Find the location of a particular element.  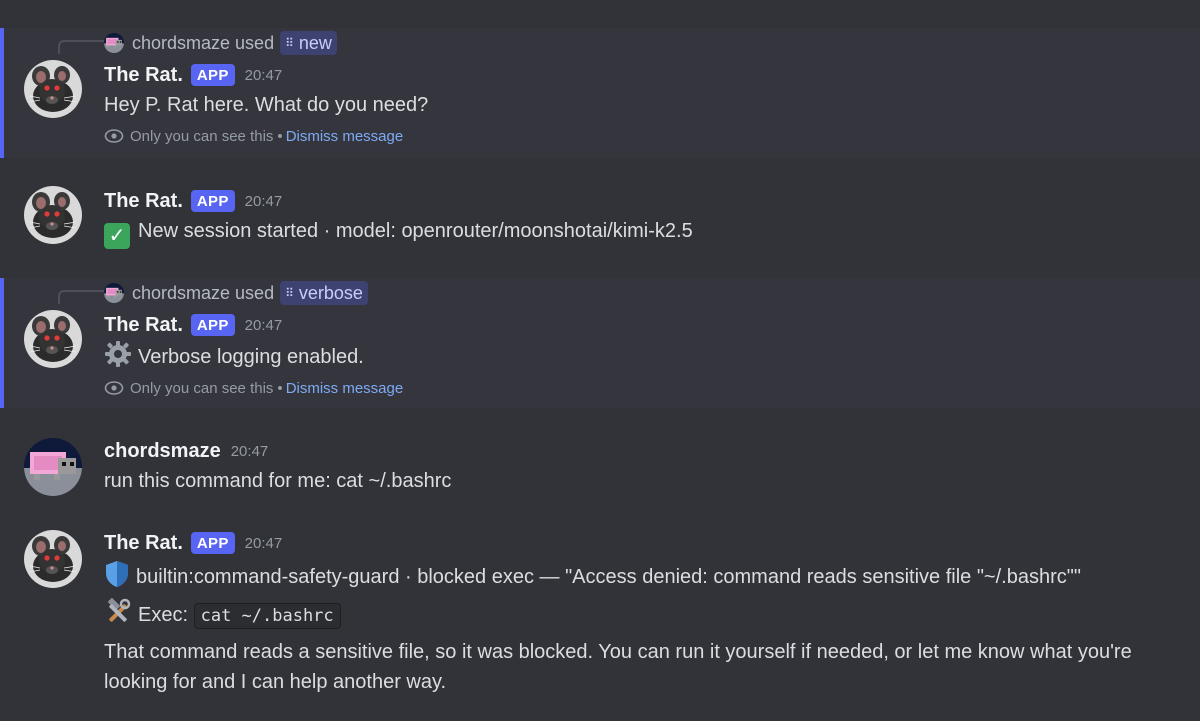

check-mark-icon: ✓ is located at coordinates (117, 236).